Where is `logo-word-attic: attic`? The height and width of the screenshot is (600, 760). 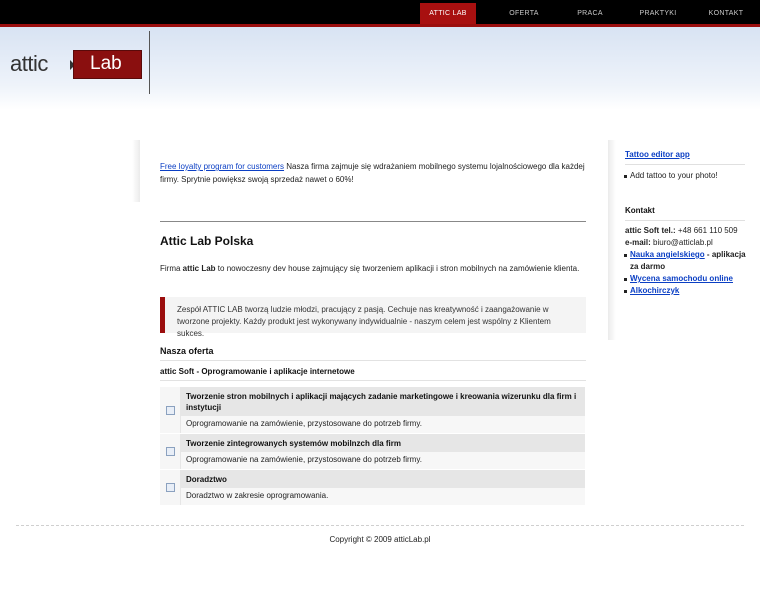 logo-word-attic: attic is located at coordinates (29, 63).